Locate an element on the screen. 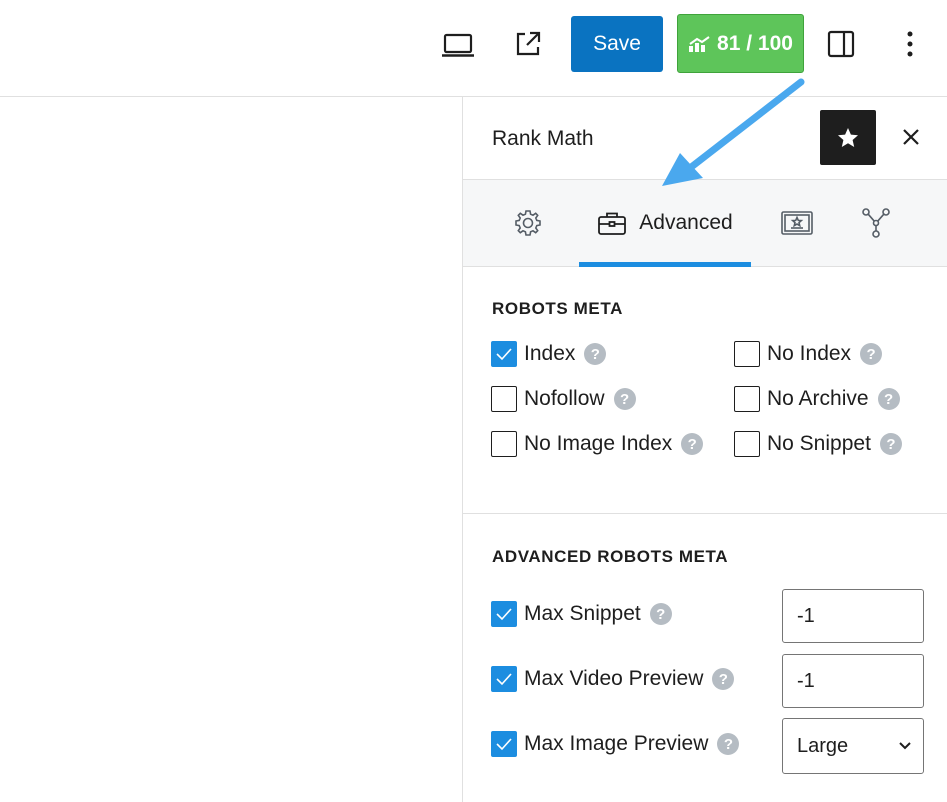 Image resolution: width=947 pixels, height=802 pixels. view-post-button is located at coordinates (528, 44).